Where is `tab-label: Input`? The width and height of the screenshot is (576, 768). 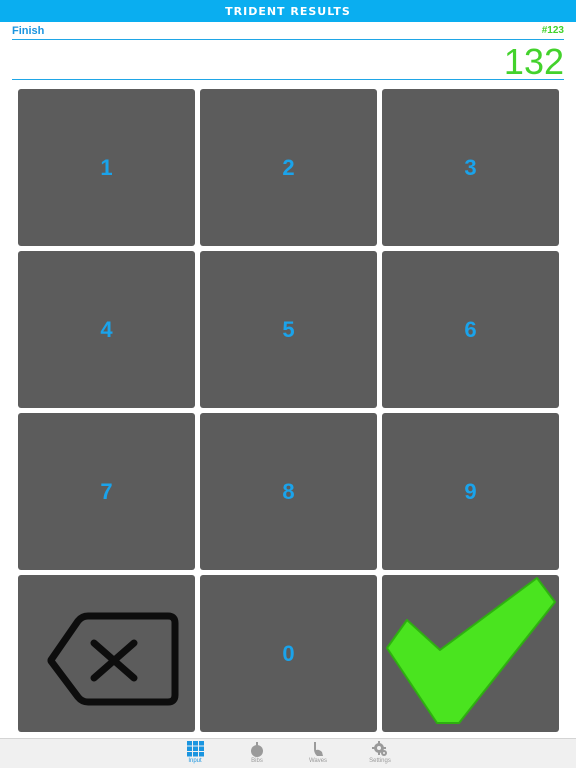 tab-label: Input is located at coordinates (195, 761).